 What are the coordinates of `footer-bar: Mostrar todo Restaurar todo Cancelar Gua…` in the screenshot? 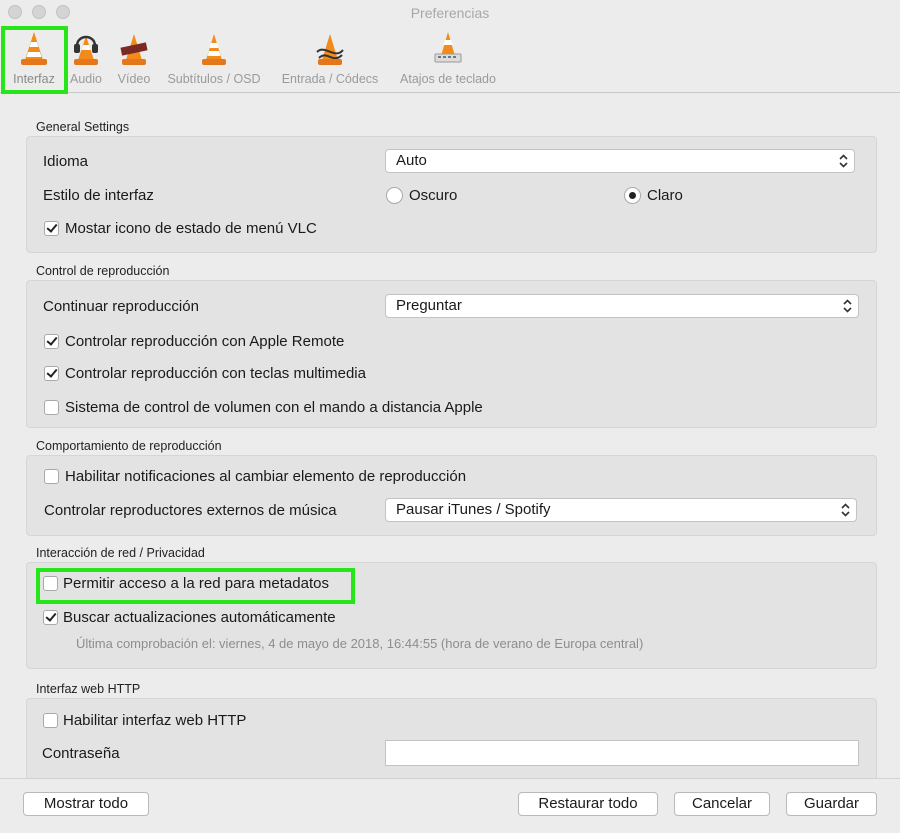 It's located at (450, 805).